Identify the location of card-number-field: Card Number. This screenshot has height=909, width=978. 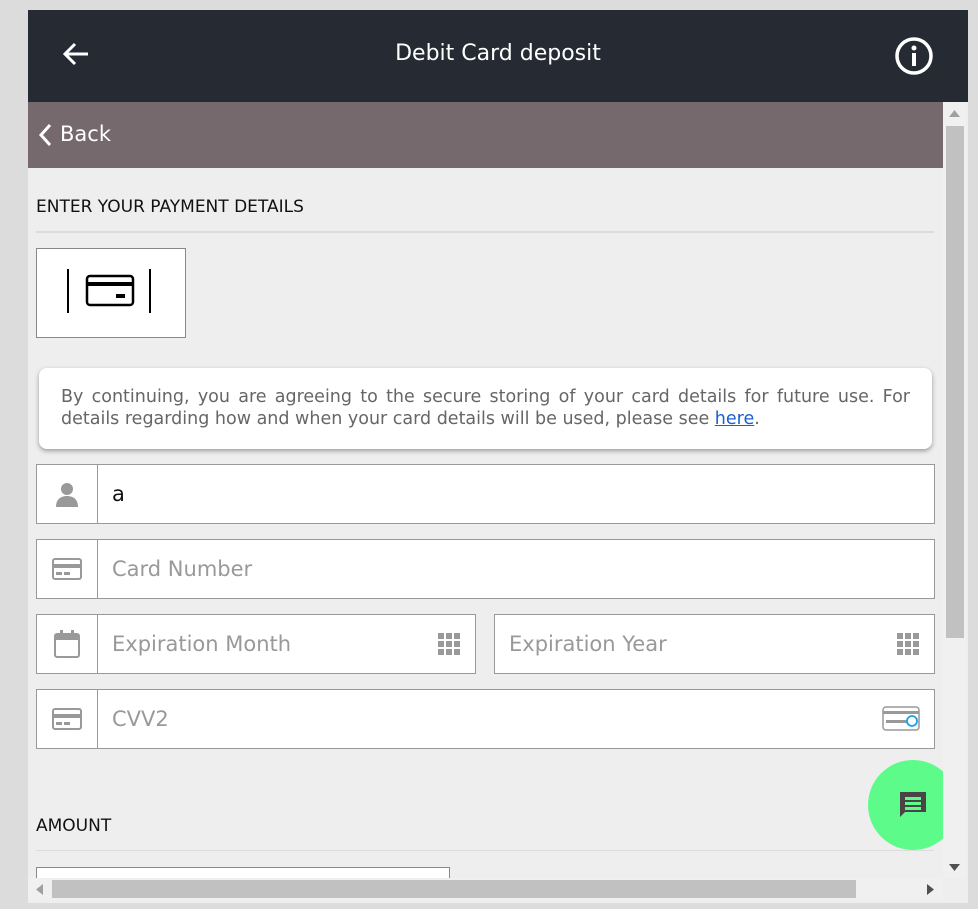
(485, 569).